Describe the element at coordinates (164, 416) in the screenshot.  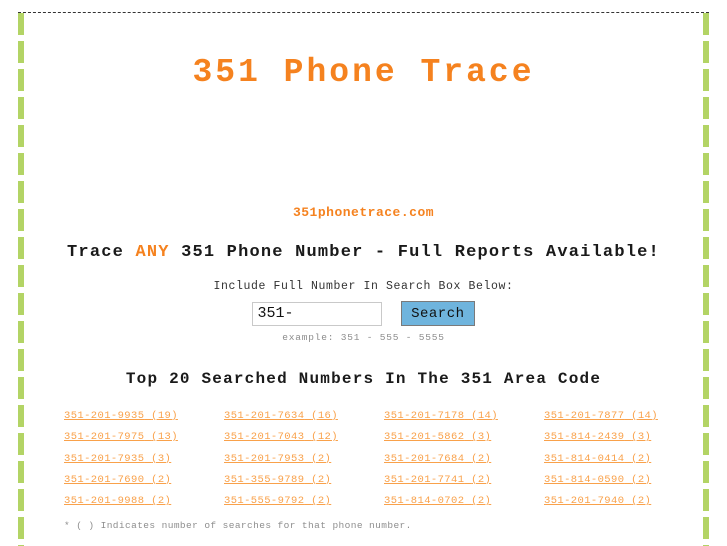
I see `search-count: (19)` at that location.